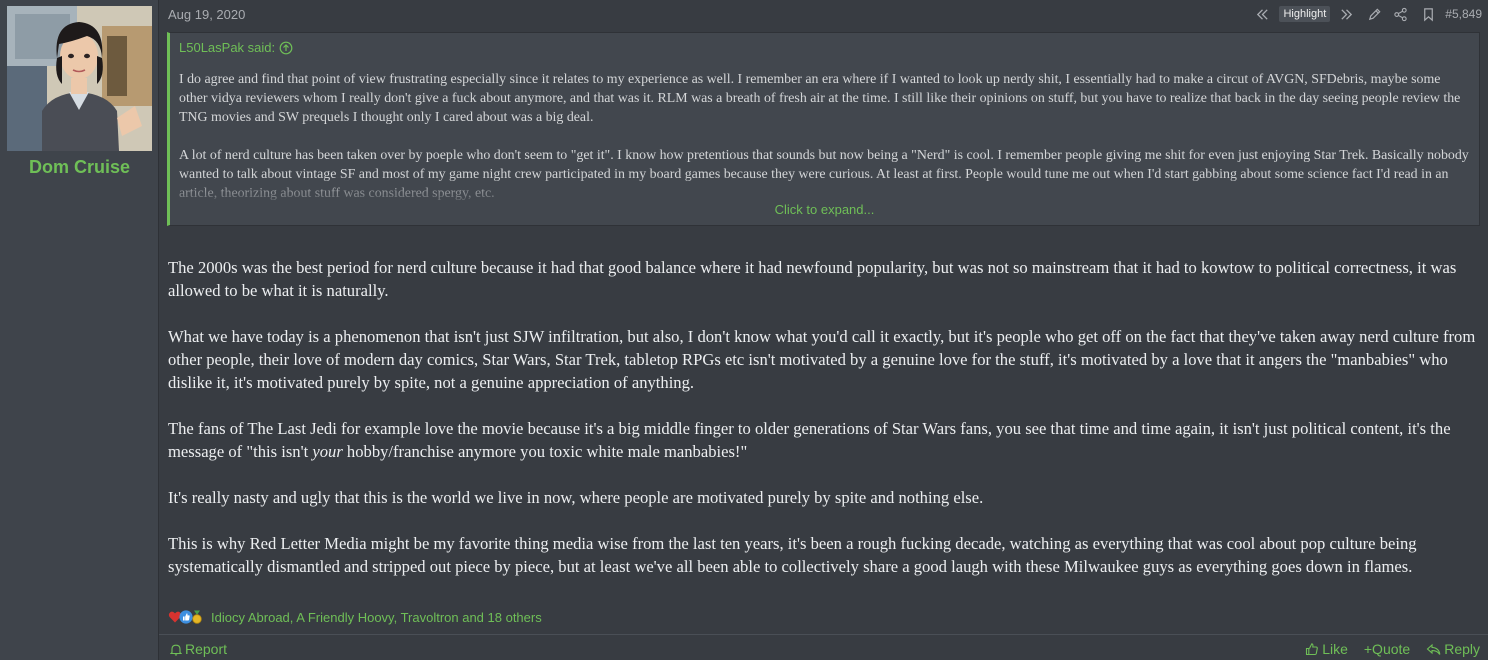  I want to click on footer-right-actions: Like +Quote Reply, so click(1384, 649).